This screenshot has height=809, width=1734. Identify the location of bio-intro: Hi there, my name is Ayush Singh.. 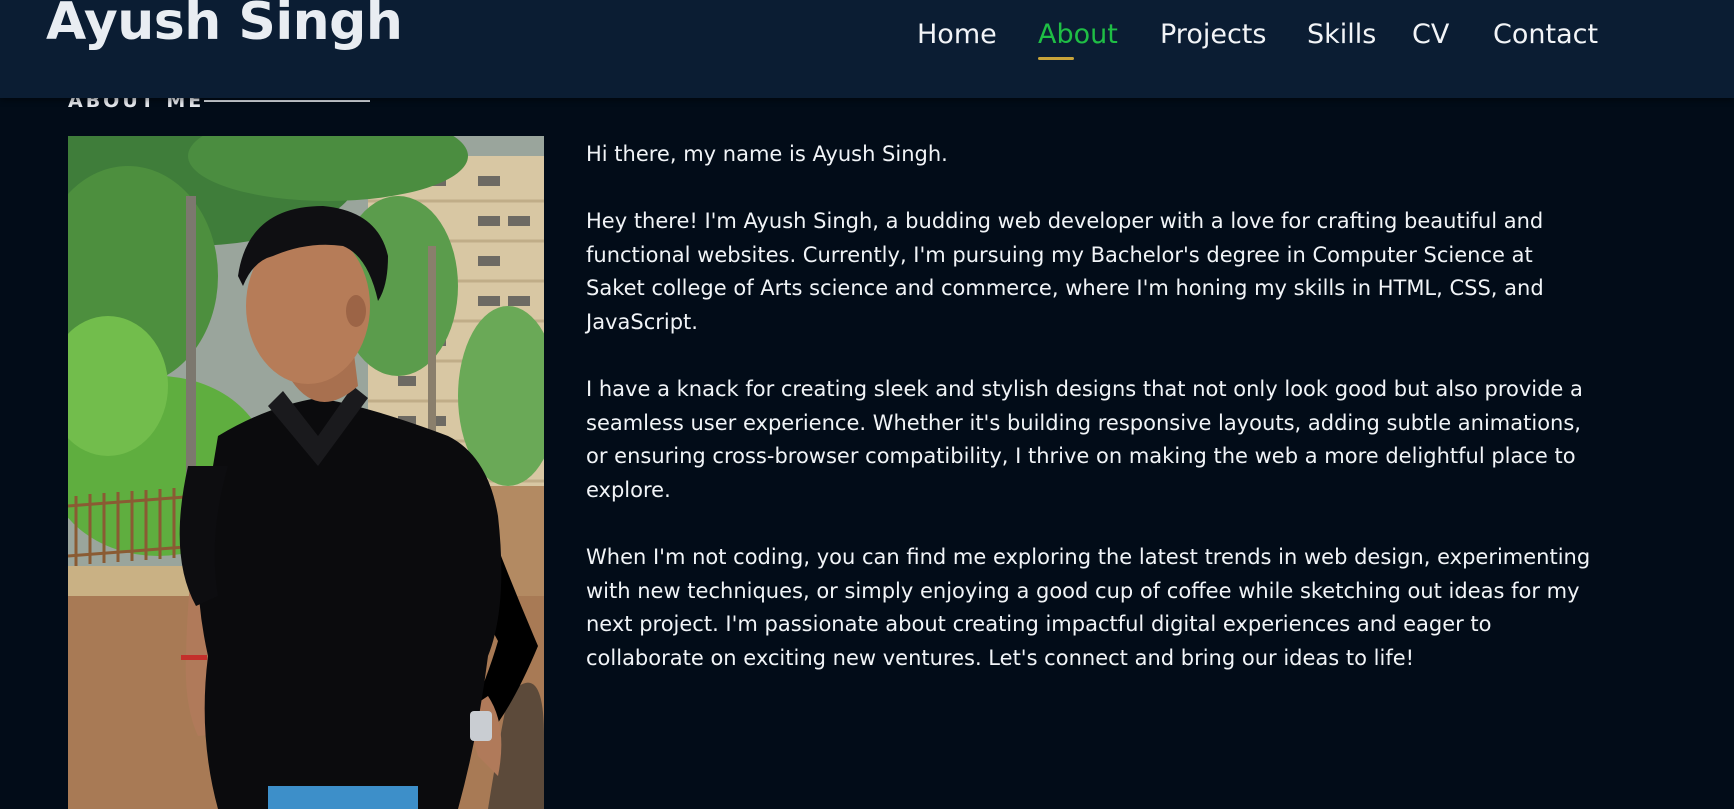
(767, 154).